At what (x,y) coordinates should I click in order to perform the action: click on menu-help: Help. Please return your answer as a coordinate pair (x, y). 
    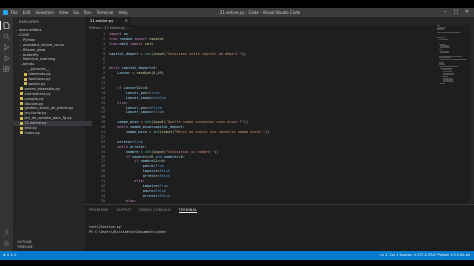
    Looking at the image, I should click on (123, 12).